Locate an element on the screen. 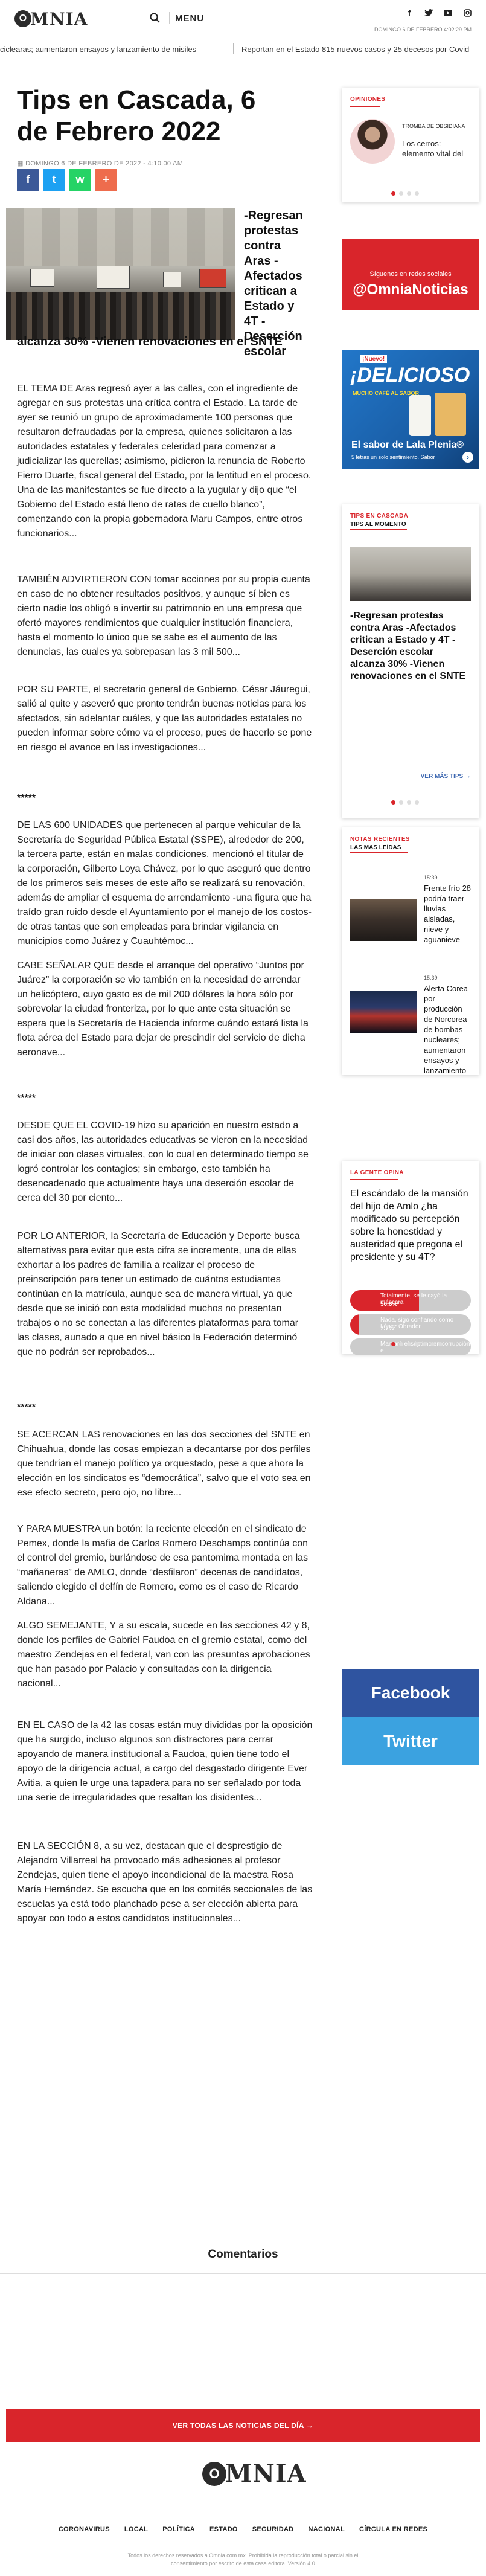 The image size is (486, 2576). poll-heading: LA GENTE OPINA is located at coordinates (377, 1172).